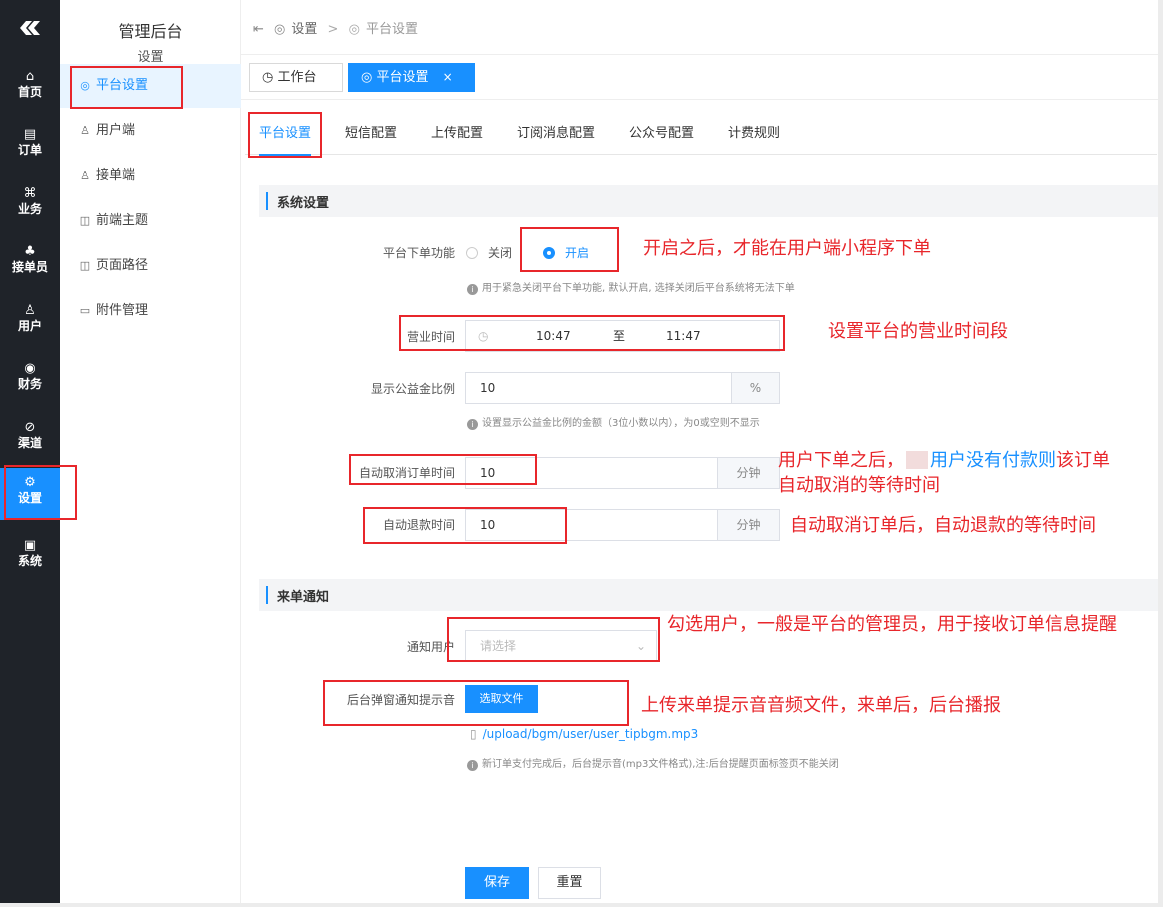  I want to click on nav-system-label: 系统, so click(29, 561).